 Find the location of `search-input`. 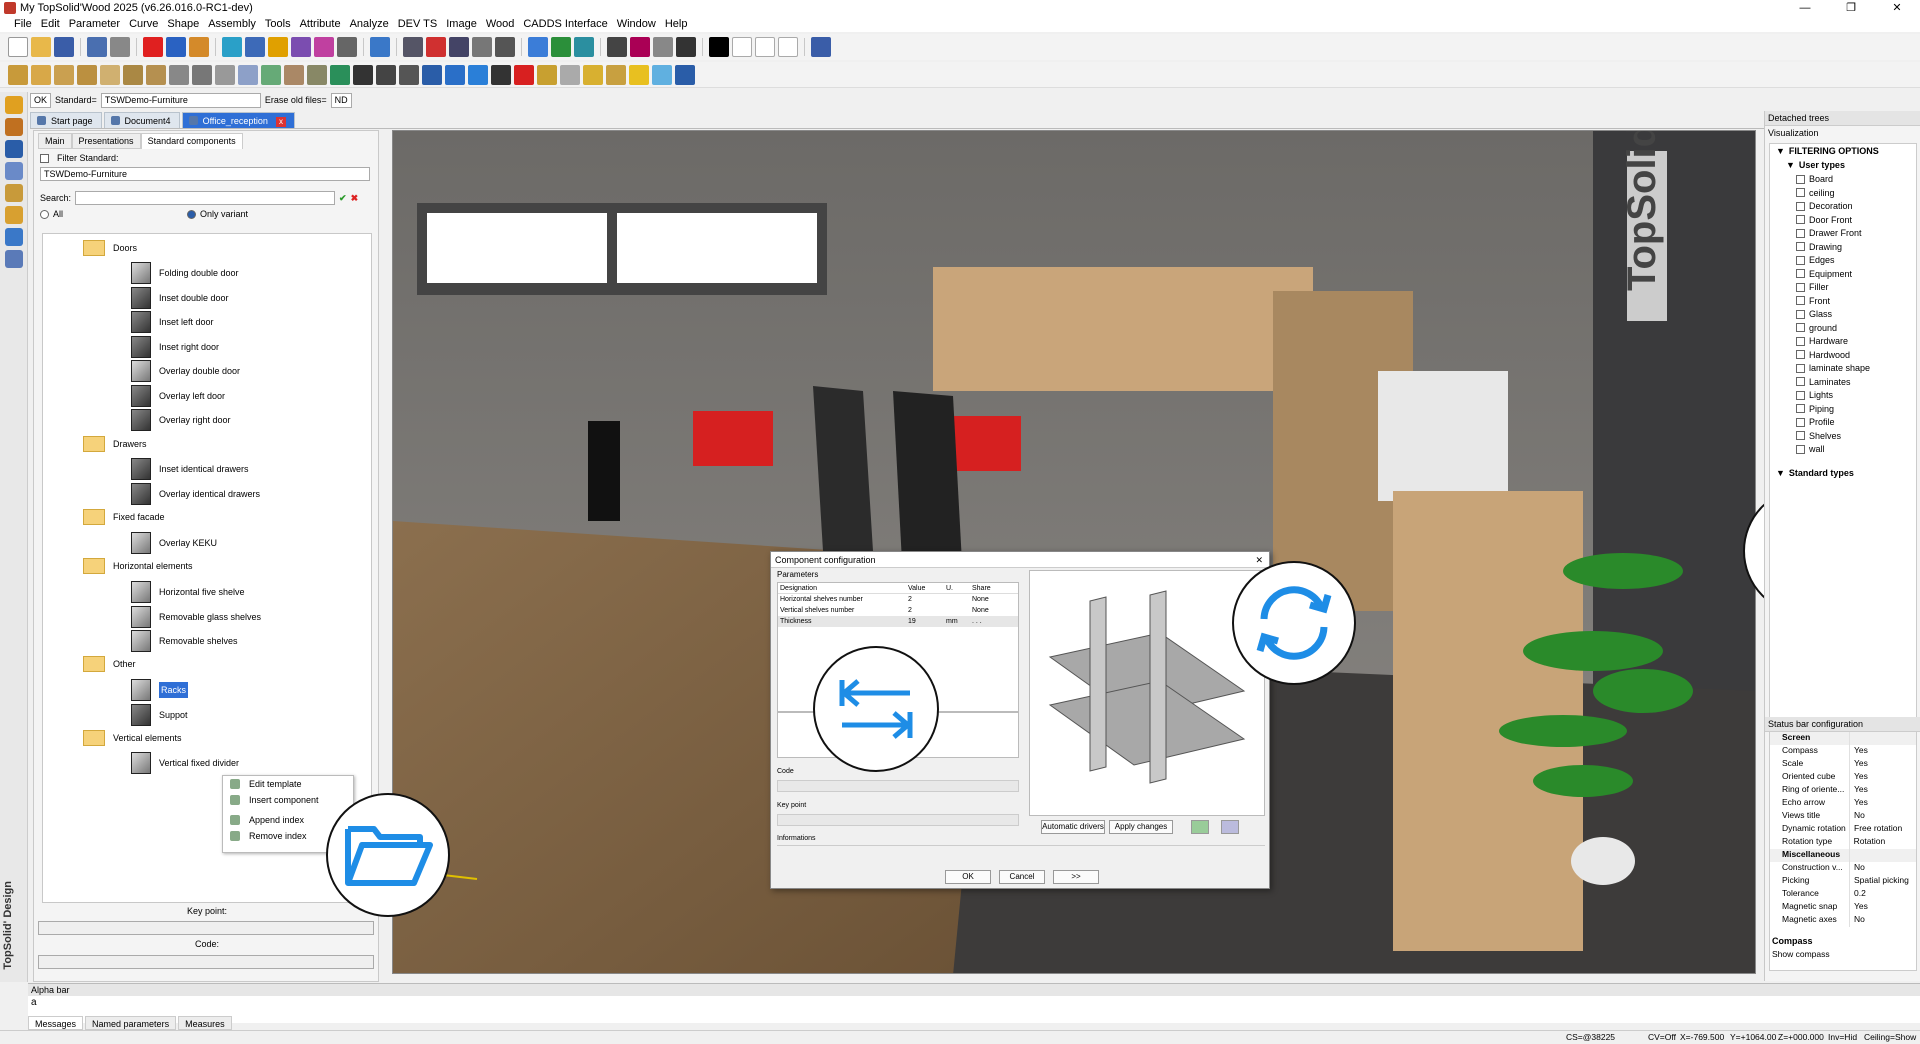

search-input is located at coordinates (205, 198).